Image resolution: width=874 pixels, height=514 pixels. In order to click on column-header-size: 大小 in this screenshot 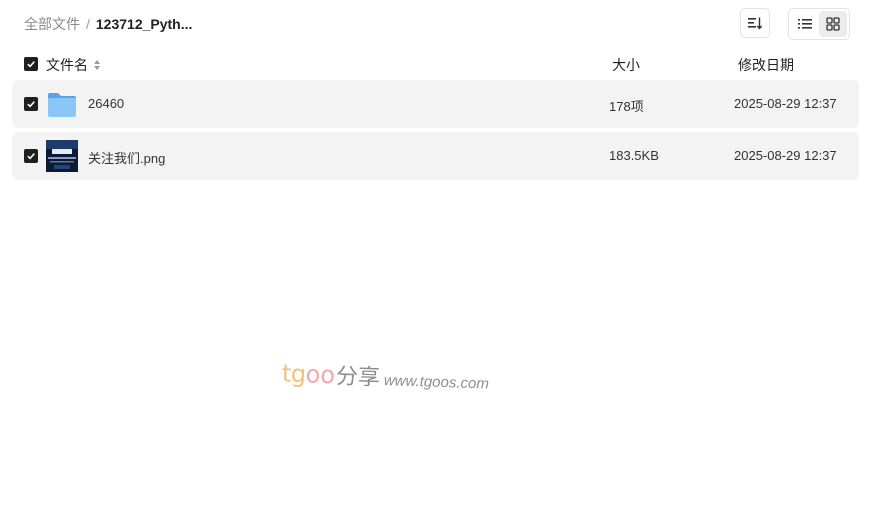, I will do `click(626, 65)`.